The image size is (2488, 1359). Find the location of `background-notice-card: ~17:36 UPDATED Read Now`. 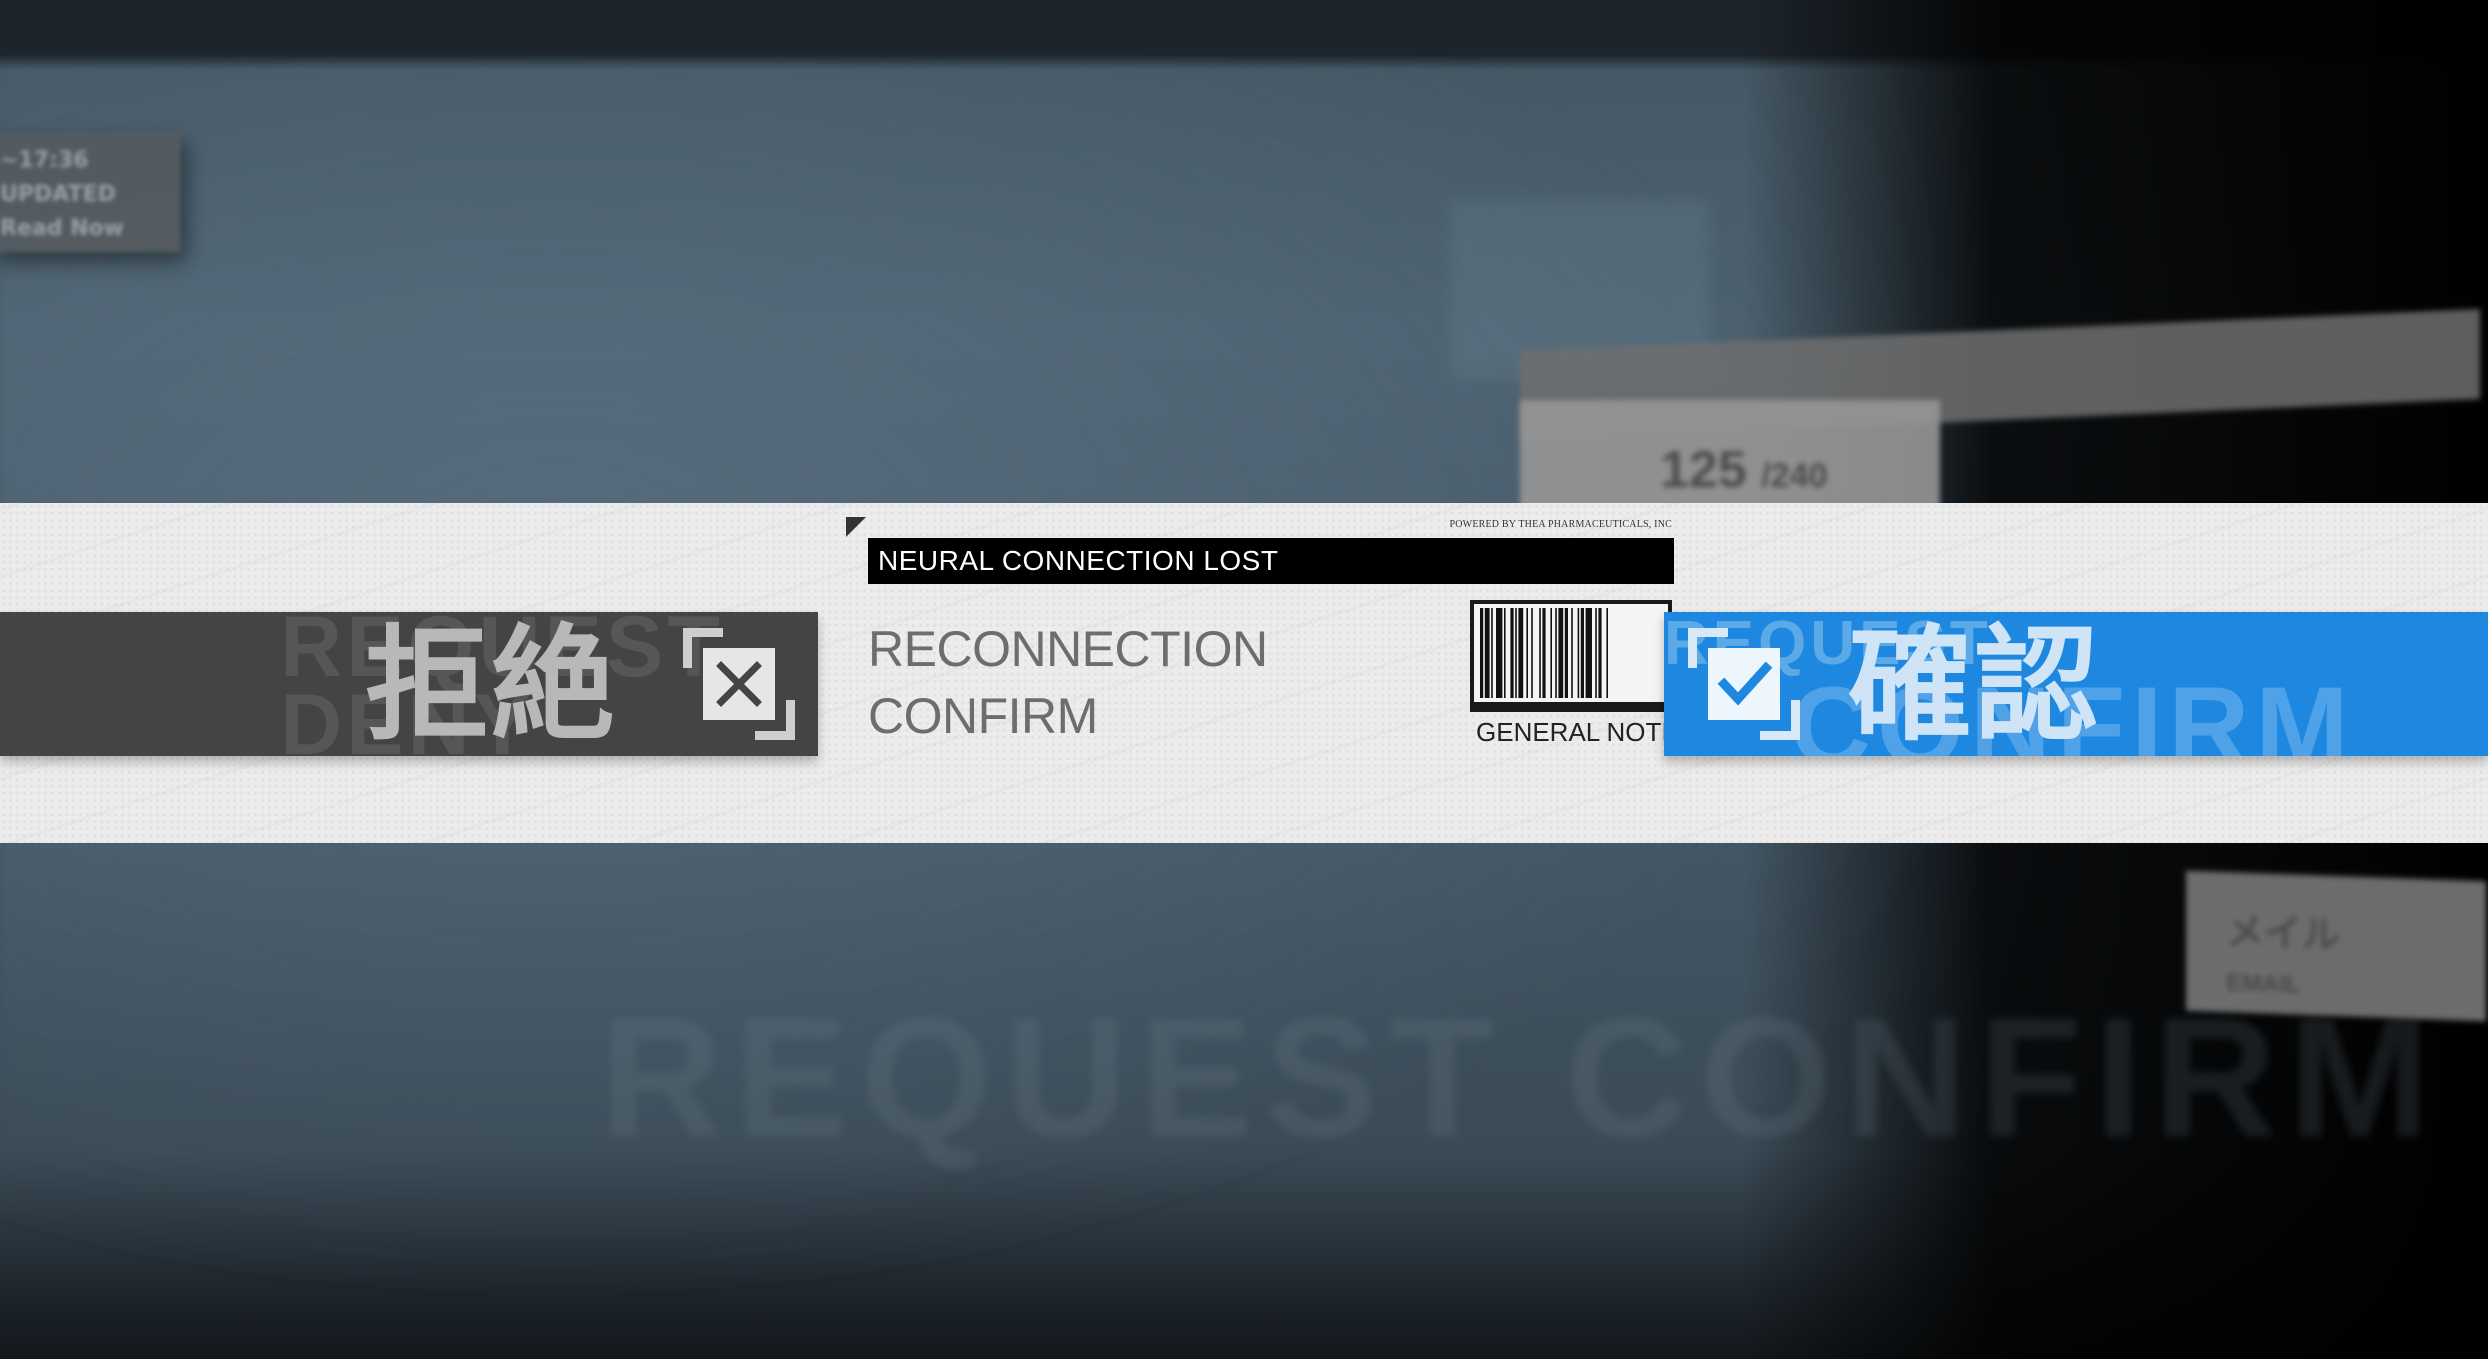

background-notice-card: ~17:36 UPDATED Read Now is located at coordinates (90, 192).